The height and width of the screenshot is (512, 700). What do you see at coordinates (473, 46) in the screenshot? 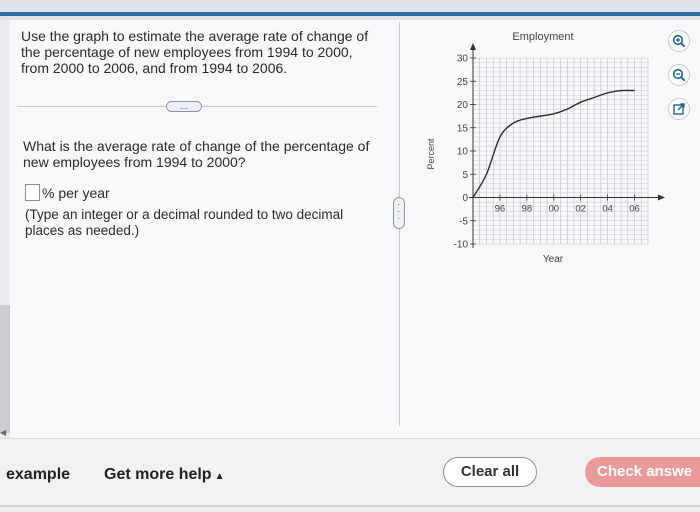
I see `y-axis-arrow` at bounding box center [473, 46].